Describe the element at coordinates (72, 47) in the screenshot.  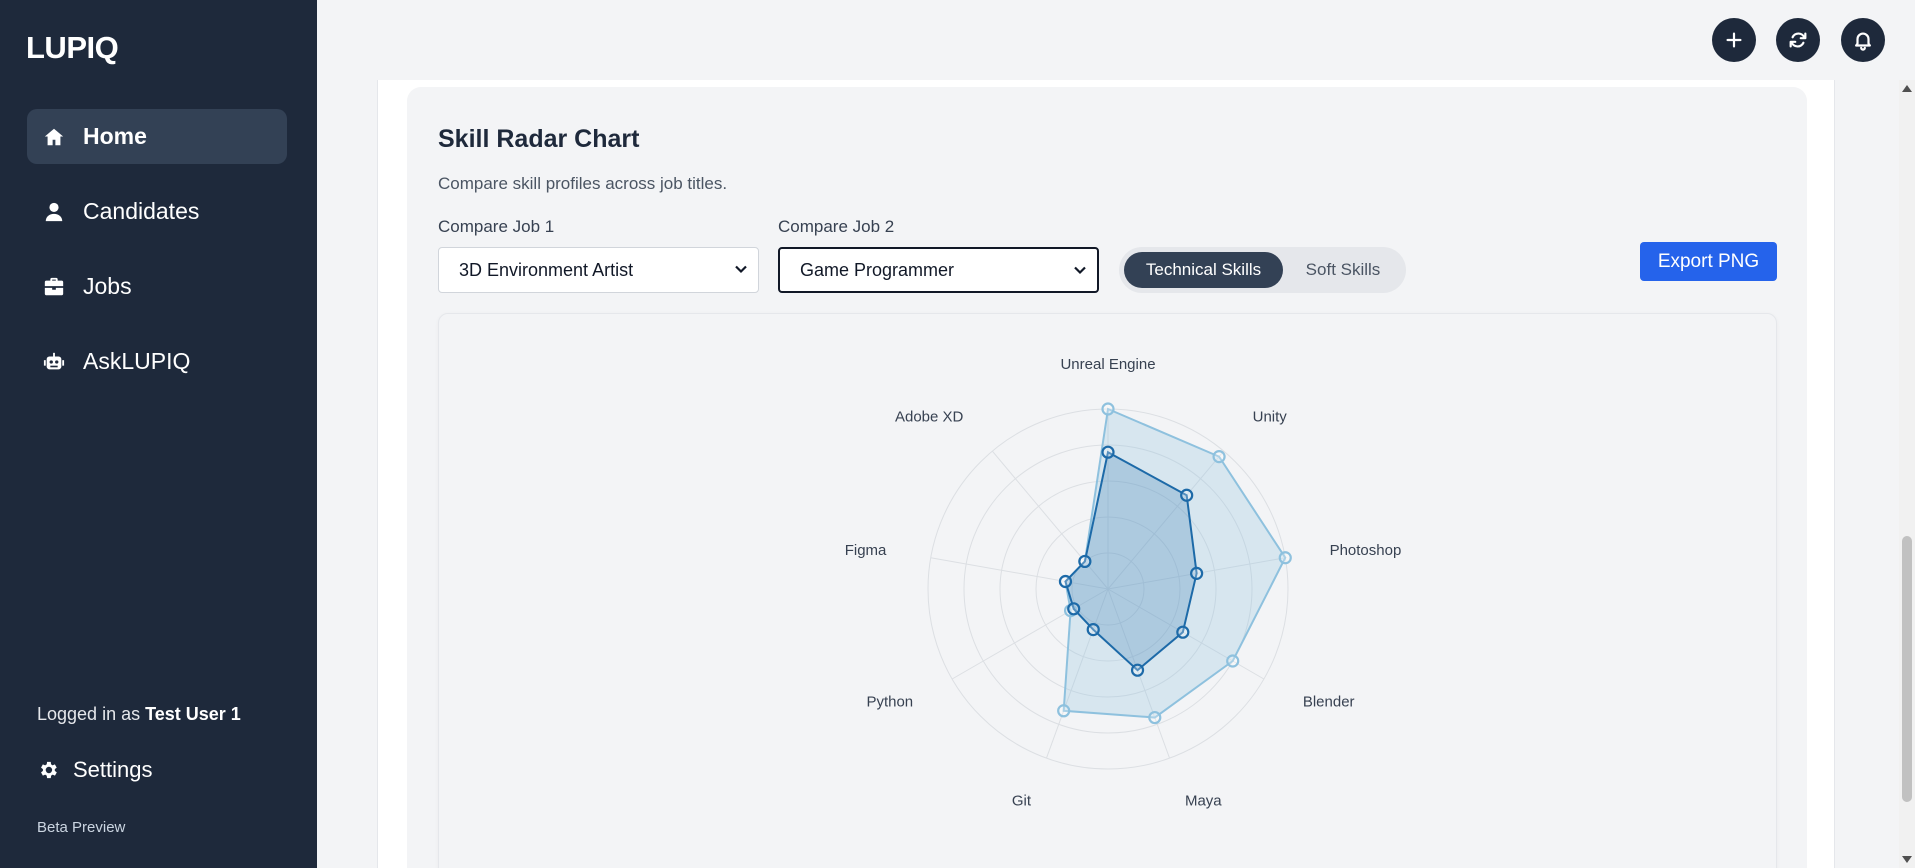
I see `app-logo: LUPIQ` at that location.